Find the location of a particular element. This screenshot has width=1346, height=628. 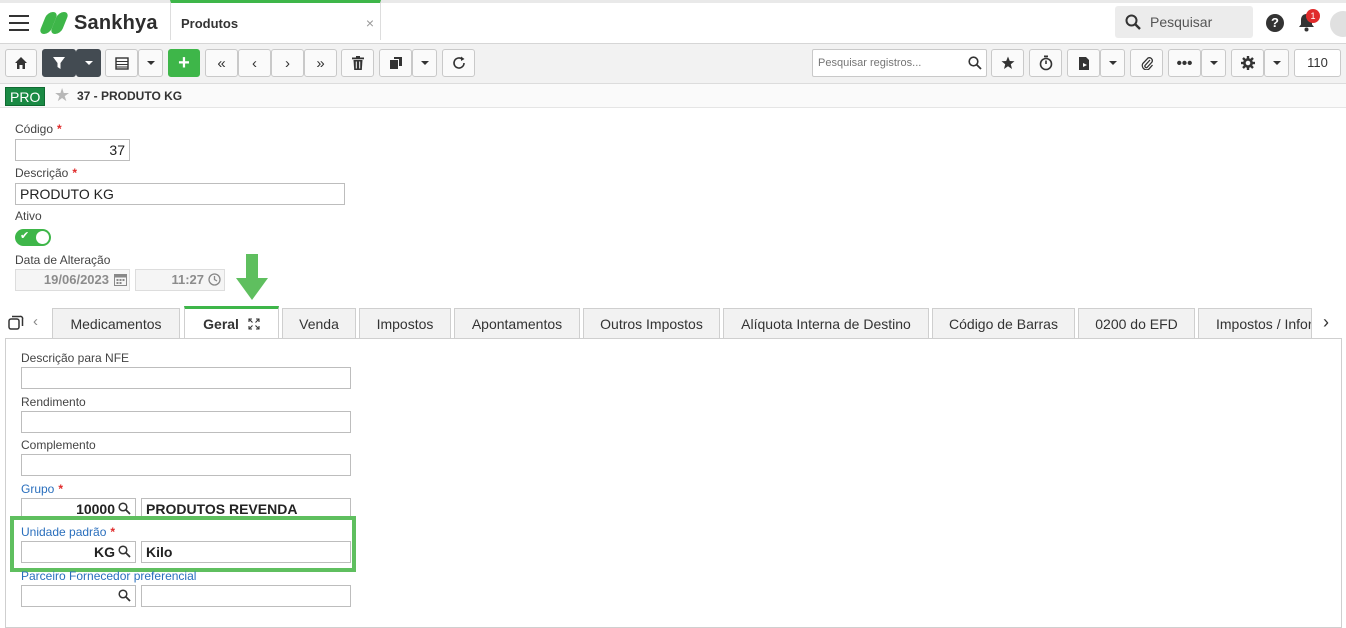

attach-button is located at coordinates (1146, 63).